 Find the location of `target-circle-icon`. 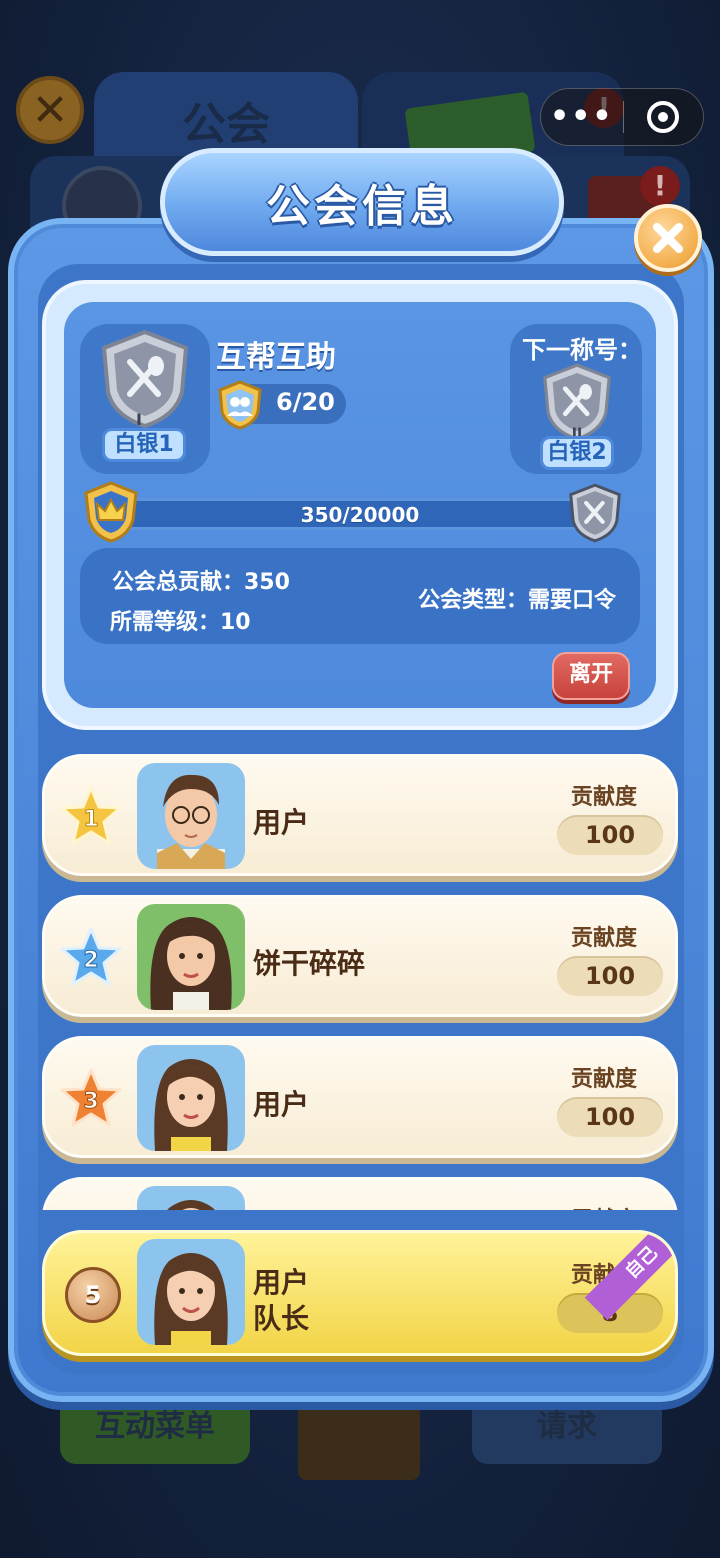

target-circle-icon is located at coordinates (664, 117).